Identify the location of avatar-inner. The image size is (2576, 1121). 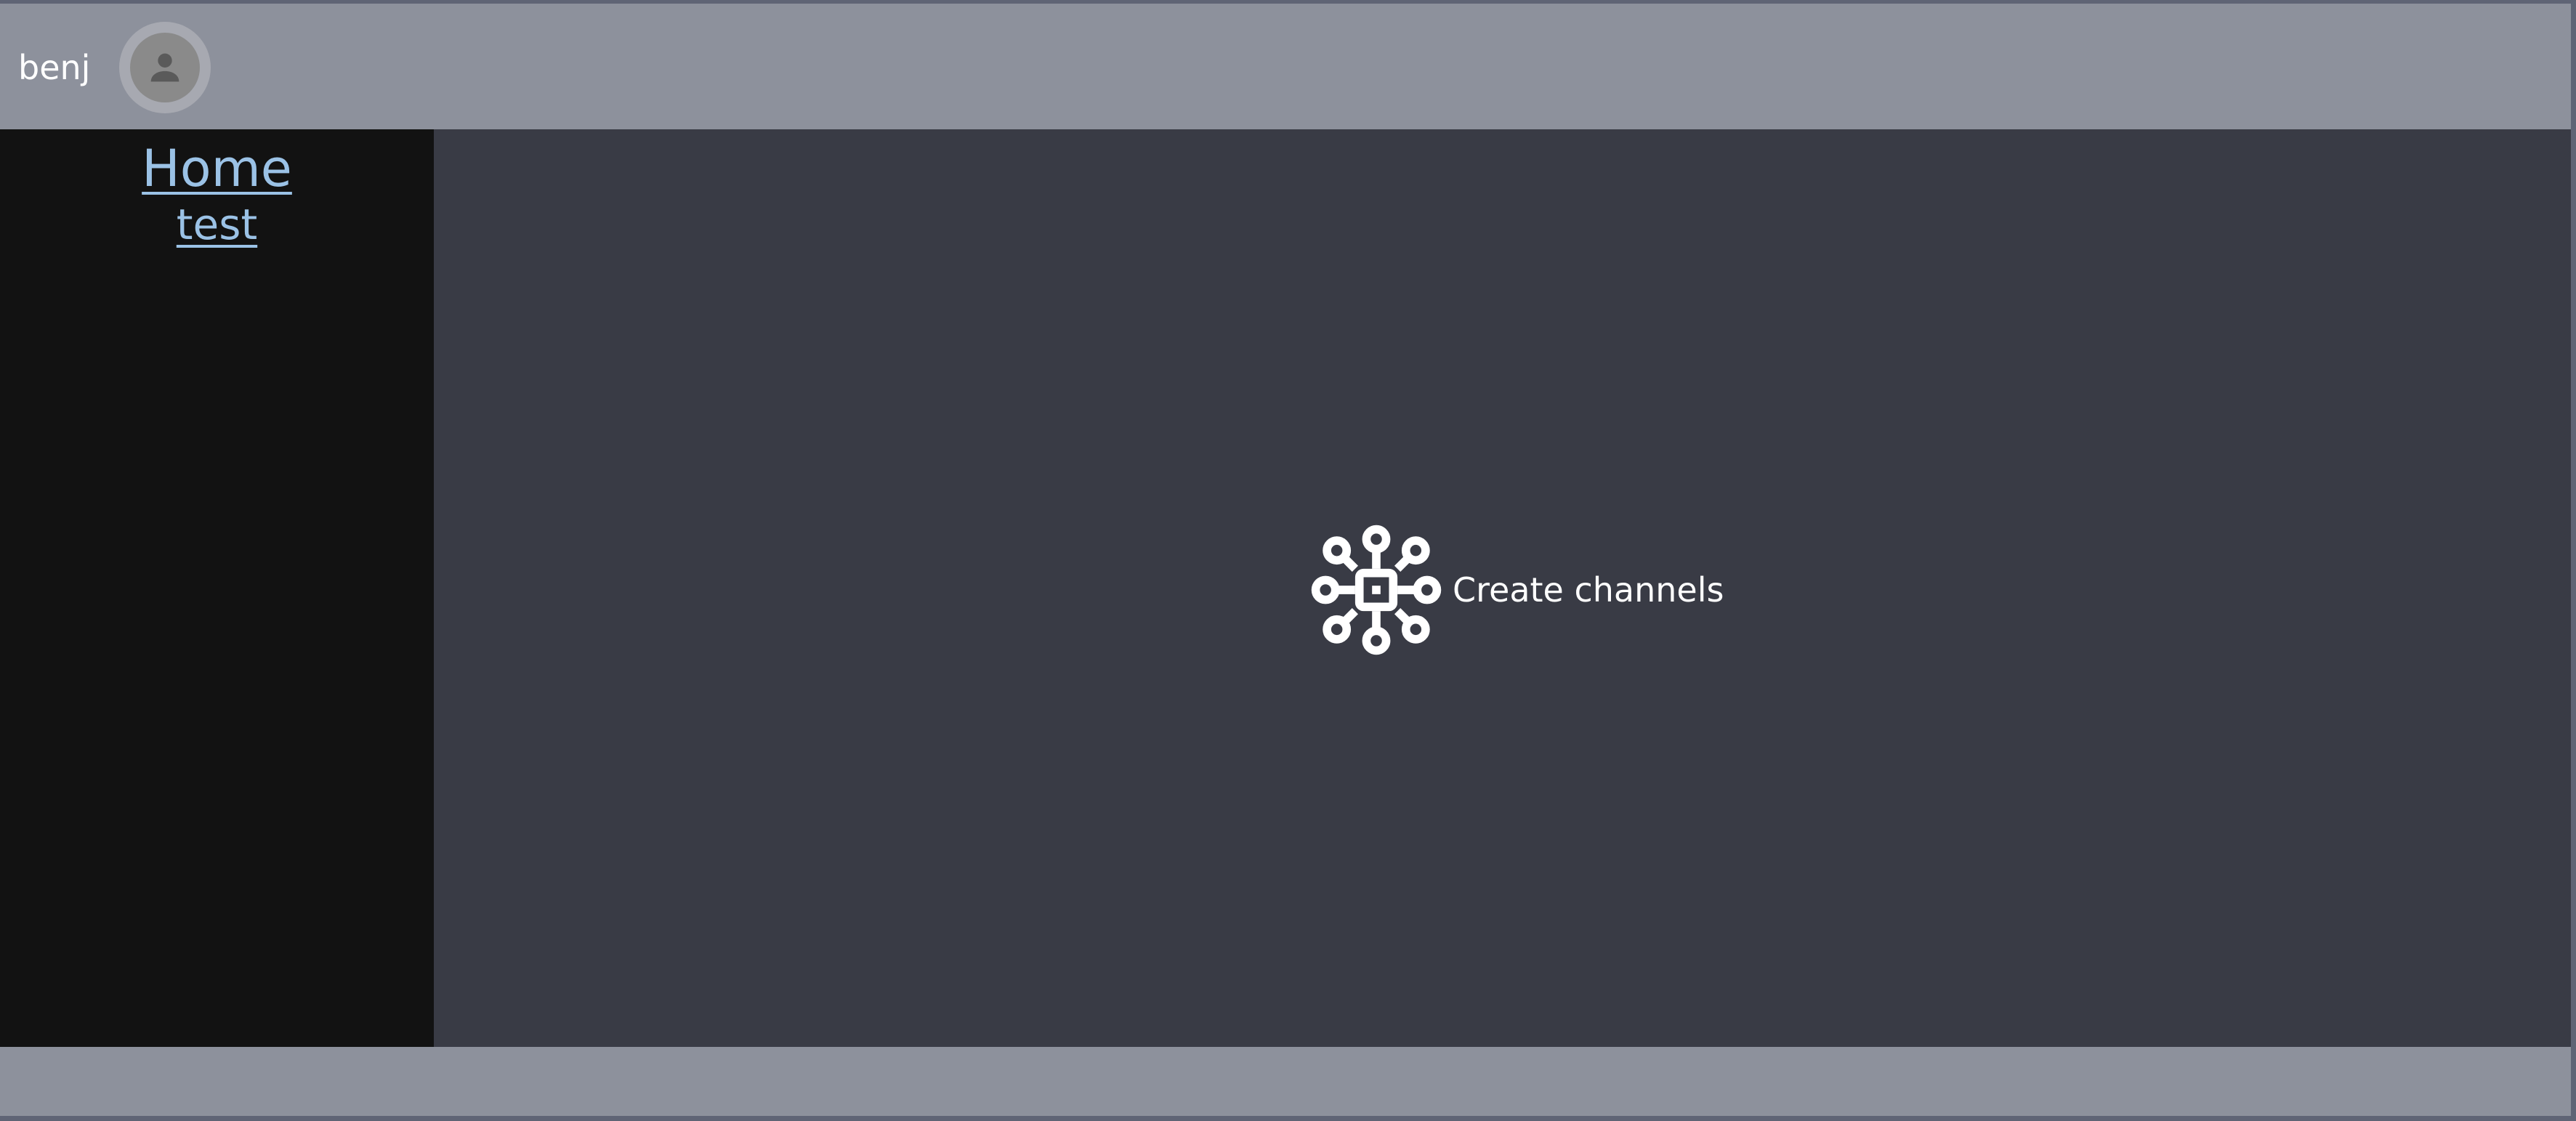
(165, 67).